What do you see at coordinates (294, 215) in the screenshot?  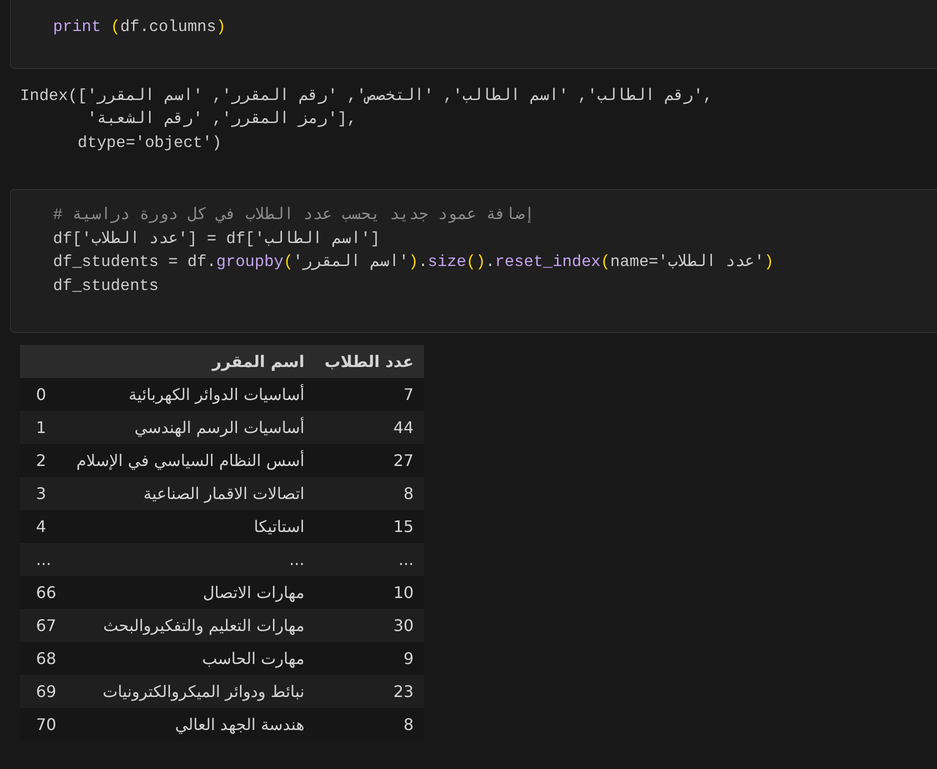 I see `code-comment: # إضافة عمود جديد يحسب عدد الطلاب في كل دورة دراسية` at bounding box center [294, 215].